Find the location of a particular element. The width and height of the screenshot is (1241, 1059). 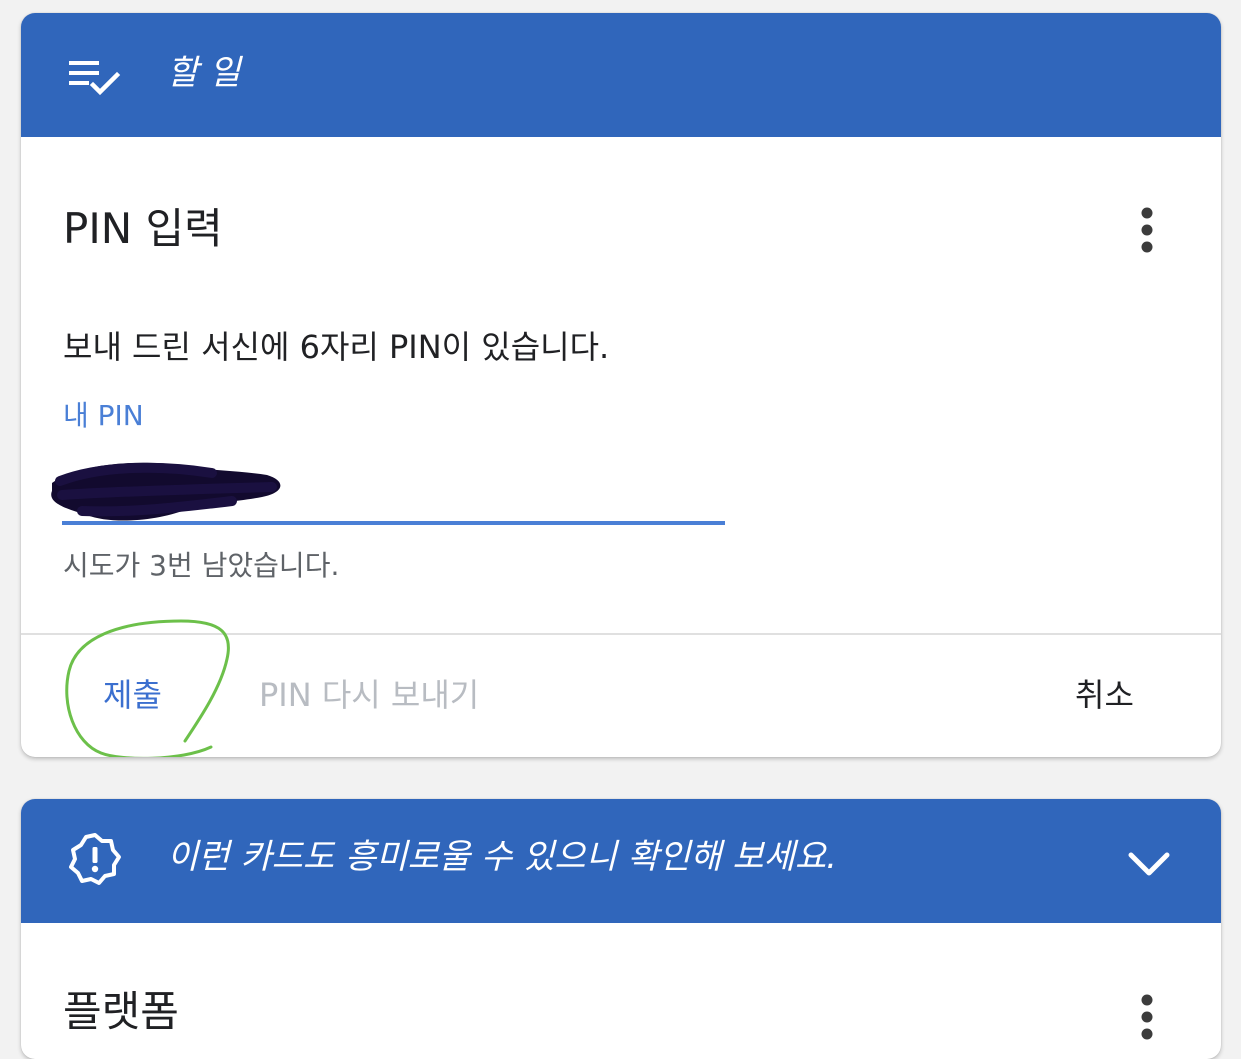

card-title: 플랫폼 is located at coordinates (121, 1011).